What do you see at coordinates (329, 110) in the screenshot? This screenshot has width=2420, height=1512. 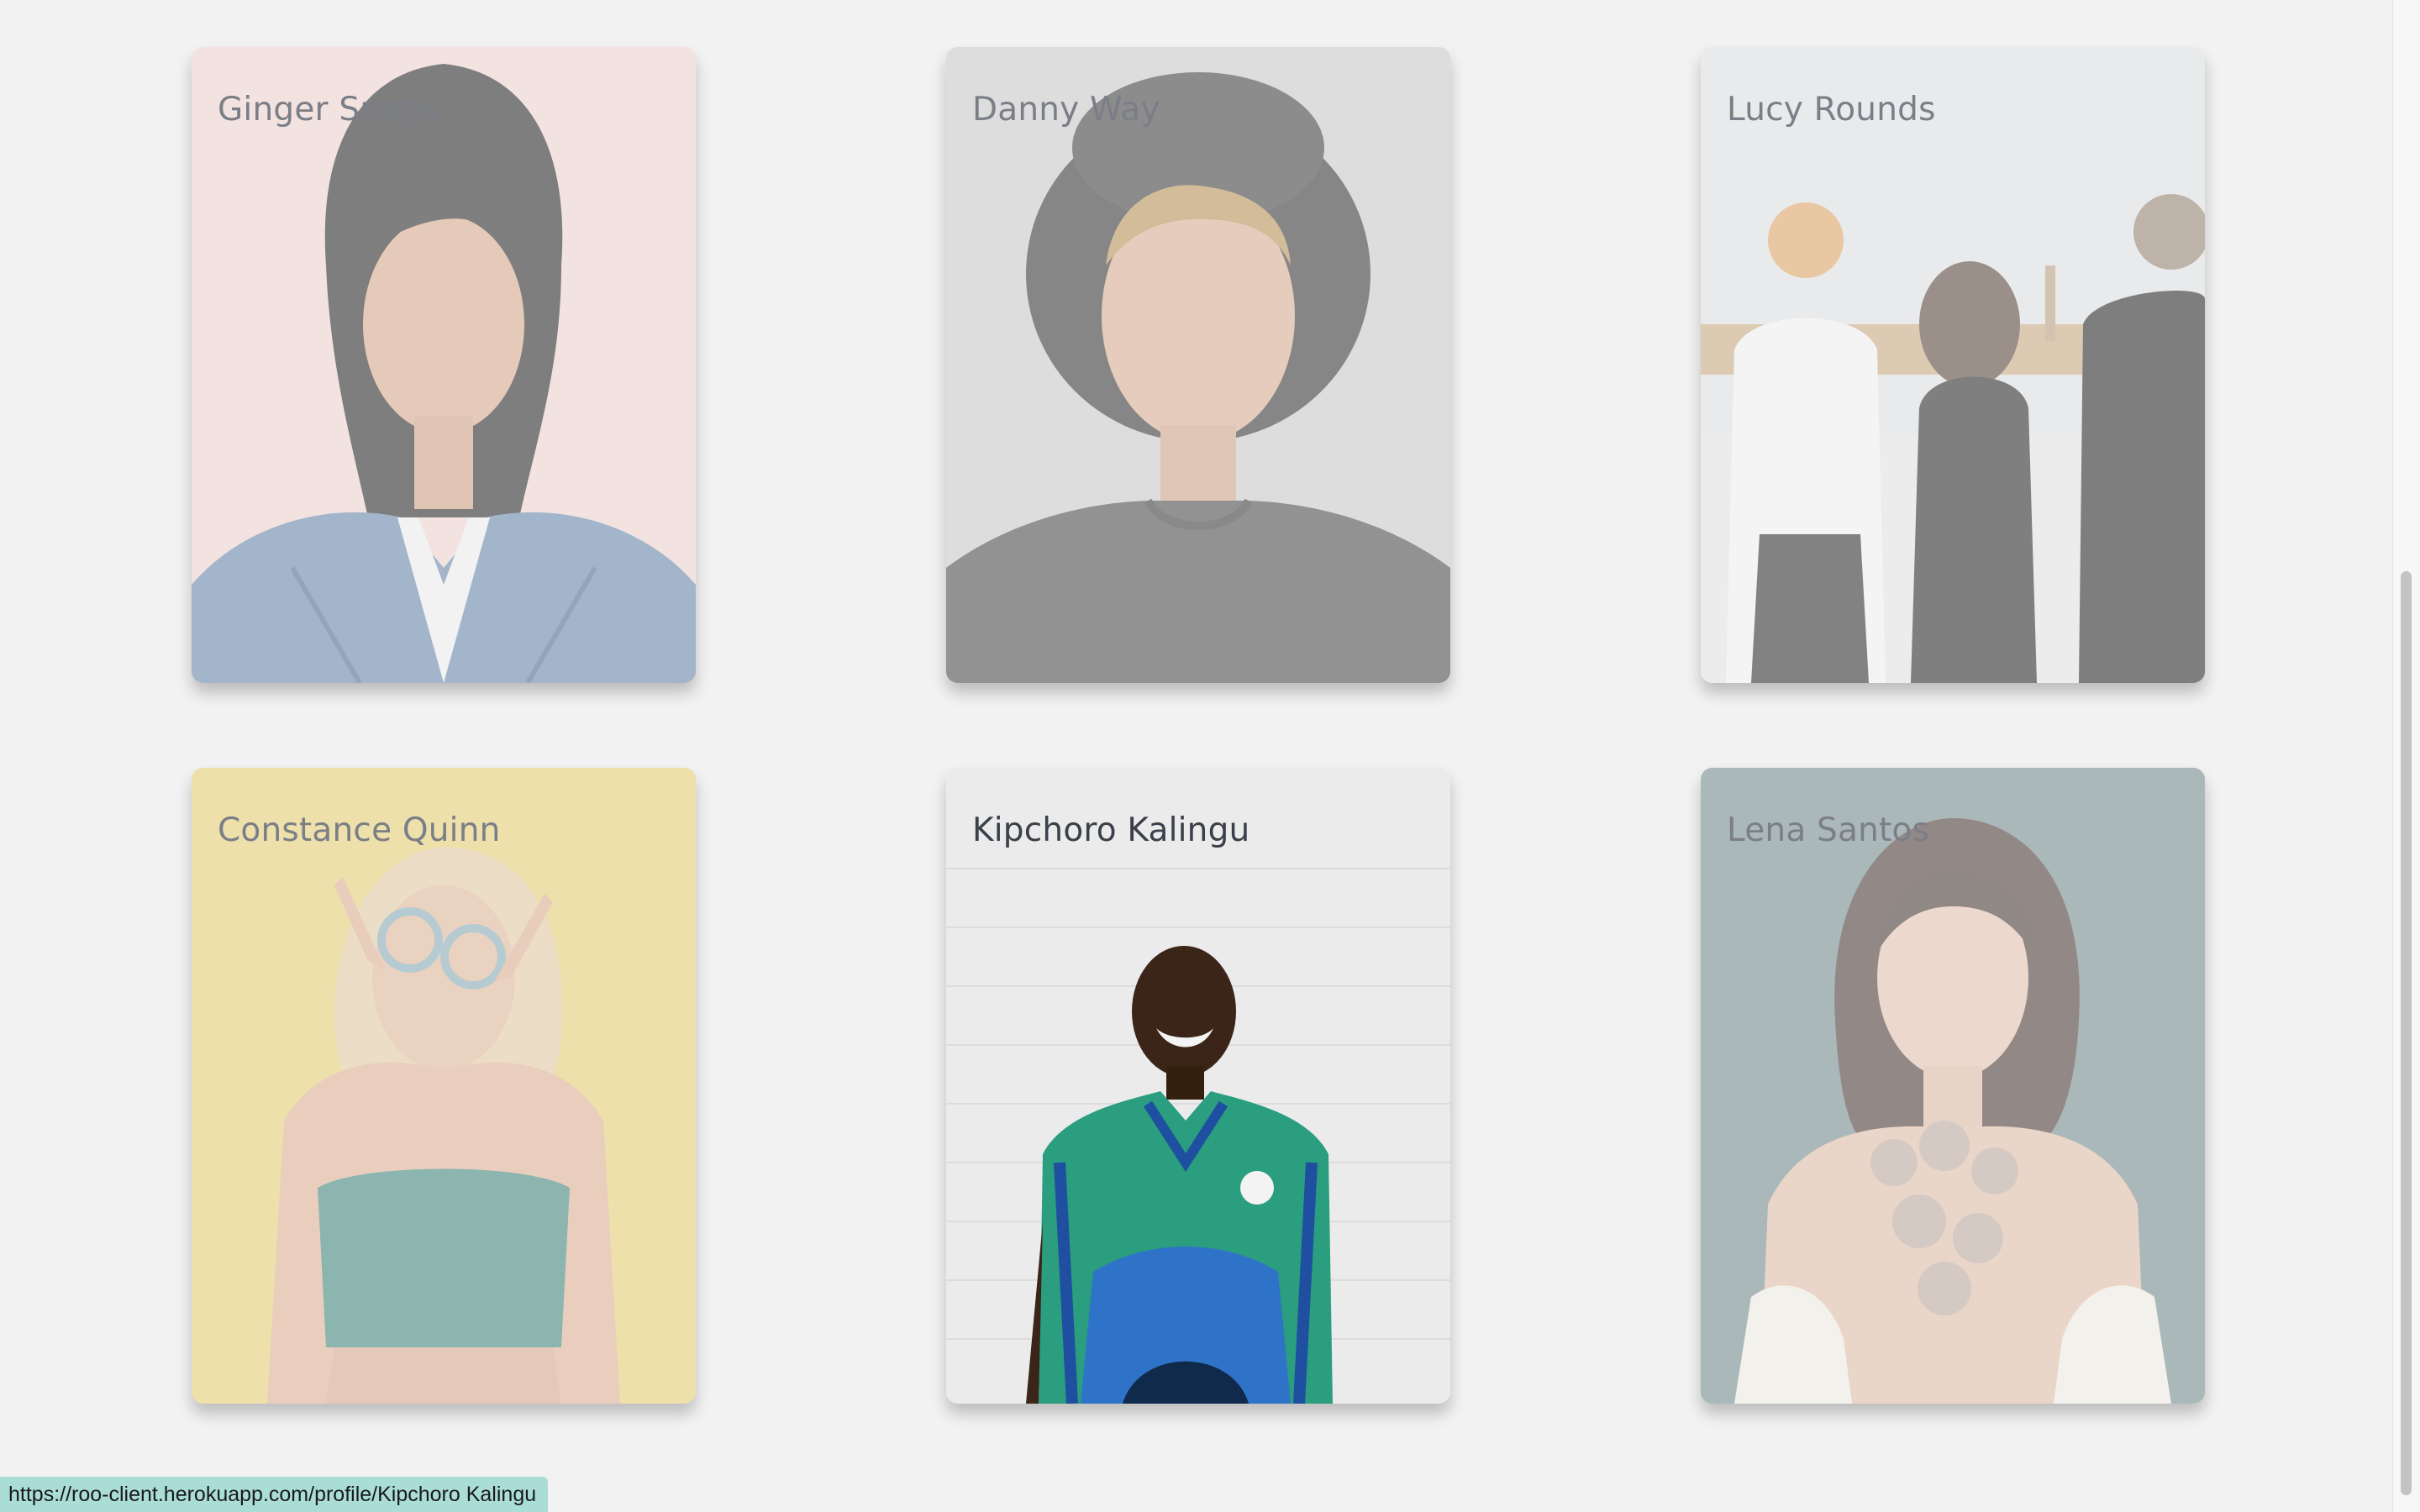 I see `profile-name: Ginger Snaps` at bounding box center [329, 110].